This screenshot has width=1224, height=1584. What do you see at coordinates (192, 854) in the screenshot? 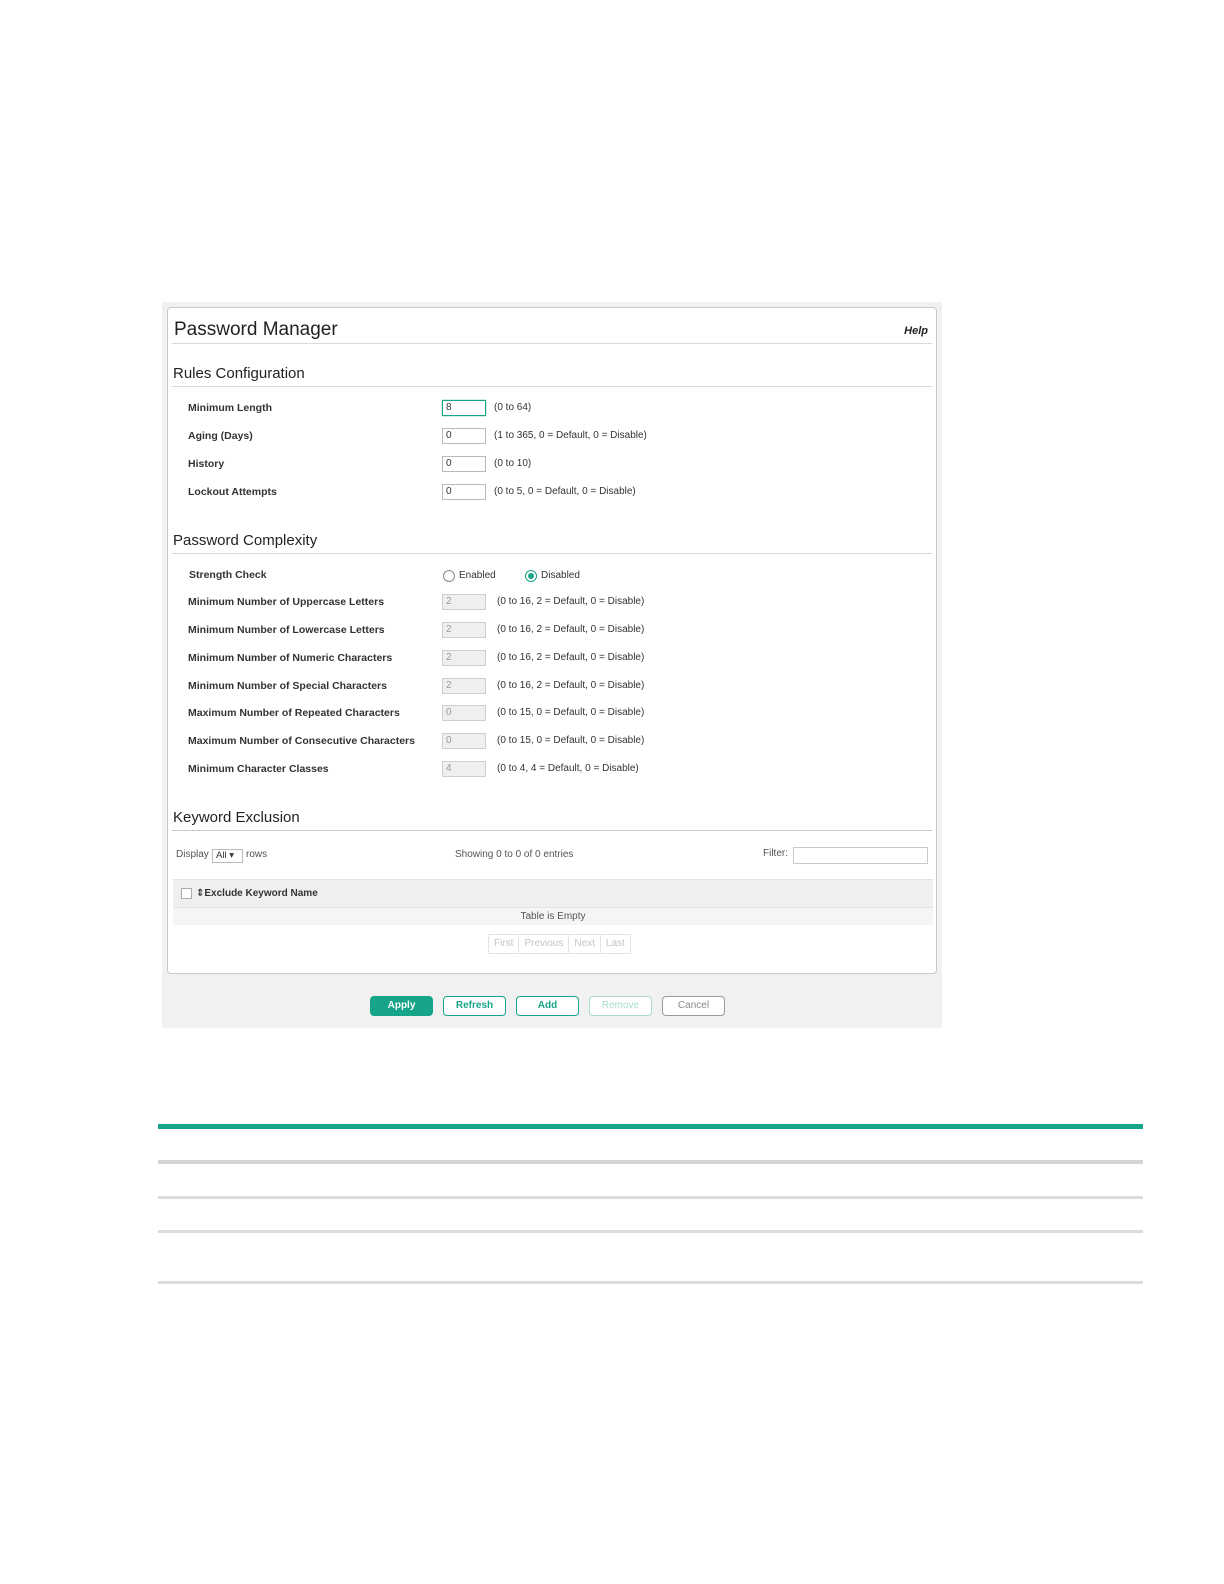
I see `display-label: Display` at bounding box center [192, 854].